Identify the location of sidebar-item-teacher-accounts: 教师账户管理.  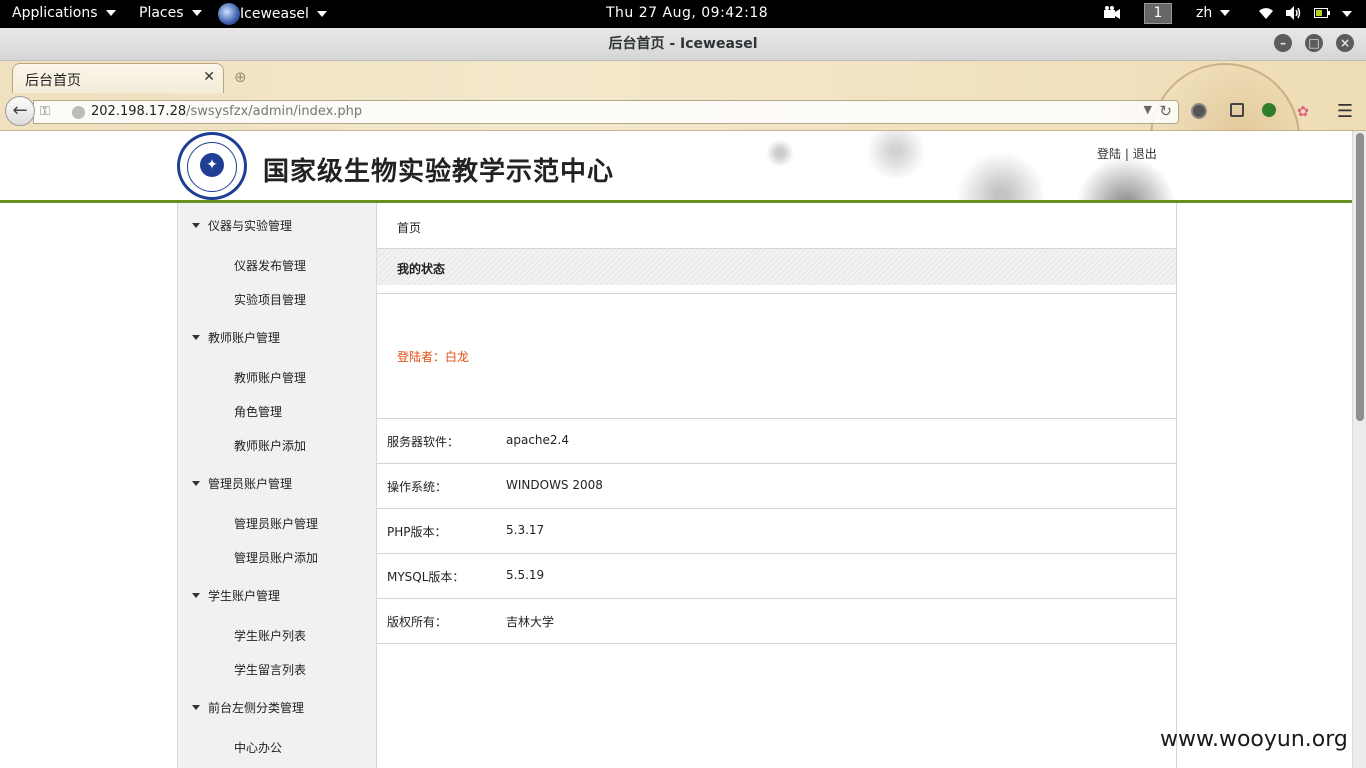
(270, 377).